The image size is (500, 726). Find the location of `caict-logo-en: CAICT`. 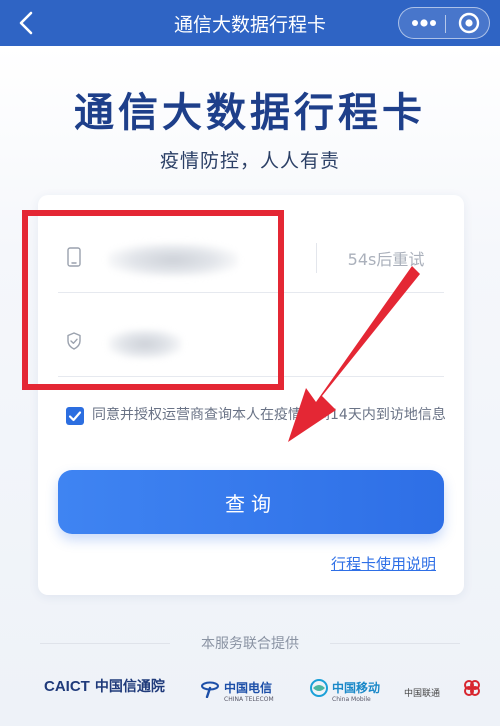

caict-logo-en: CAICT is located at coordinates (67, 686).